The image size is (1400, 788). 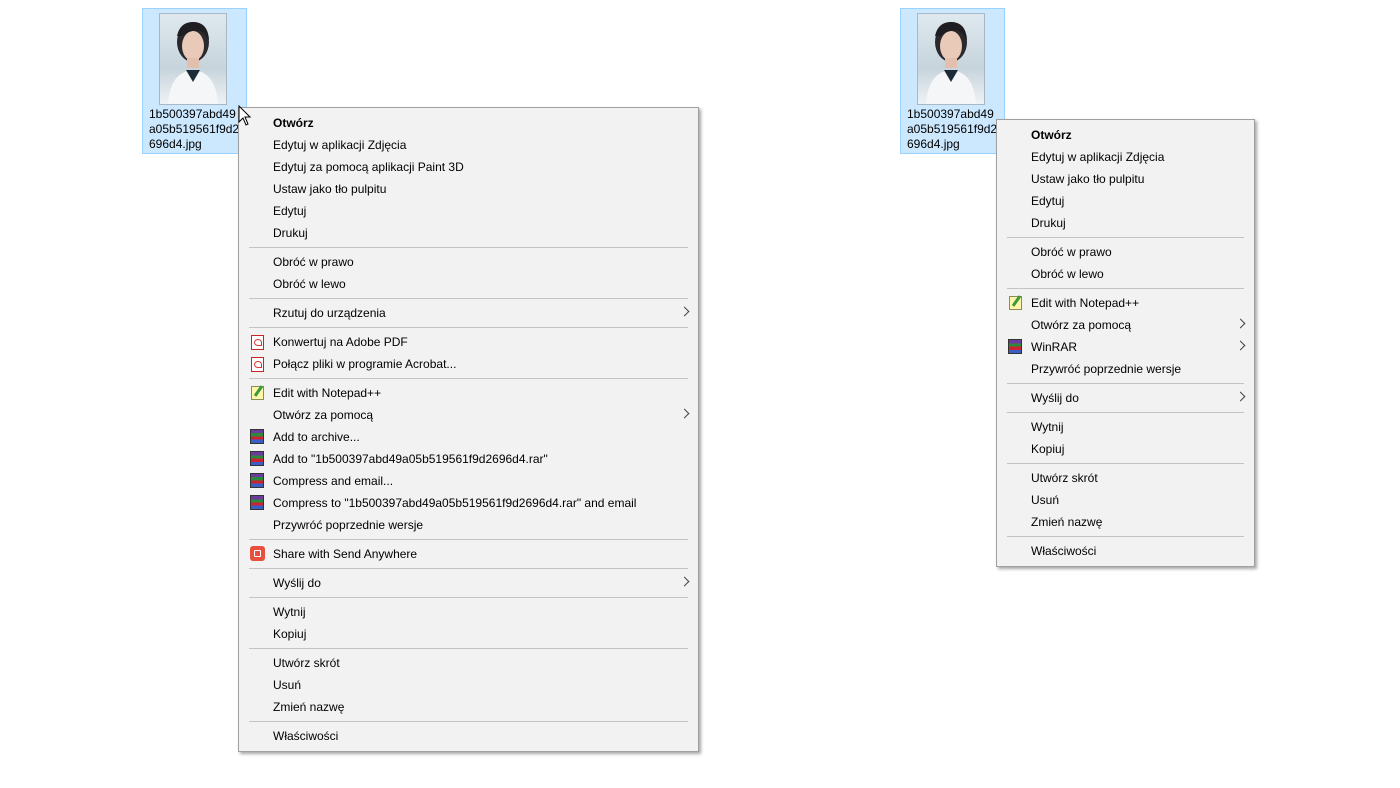 What do you see at coordinates (468, 342) in the screenshot?
I see `menu-item-konwertuj-na-adobe-pdf: Konwertuj na Adobe PDF` at bounding box center [468, 342].